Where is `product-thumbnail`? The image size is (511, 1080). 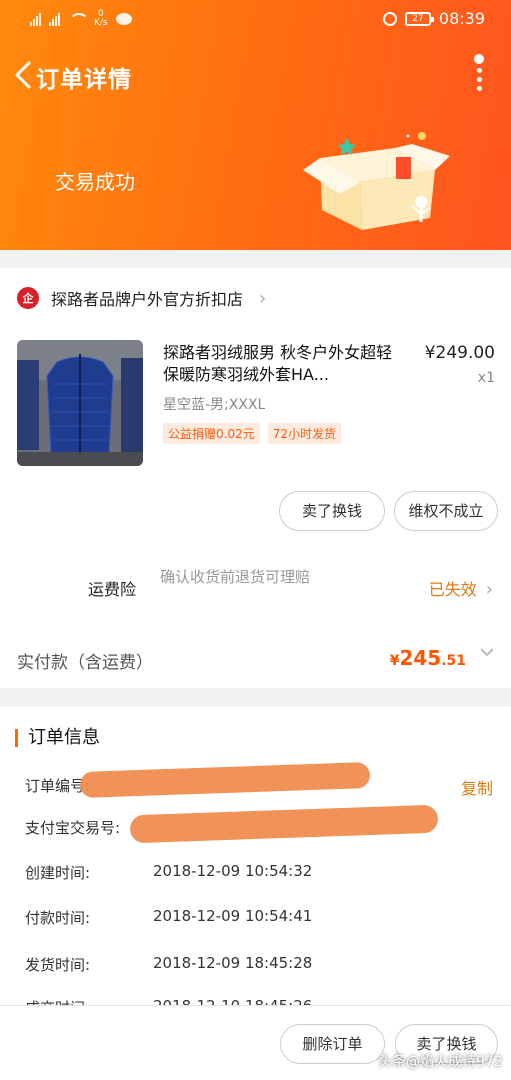 product-thumbnail is located at coordinates (80, 403).